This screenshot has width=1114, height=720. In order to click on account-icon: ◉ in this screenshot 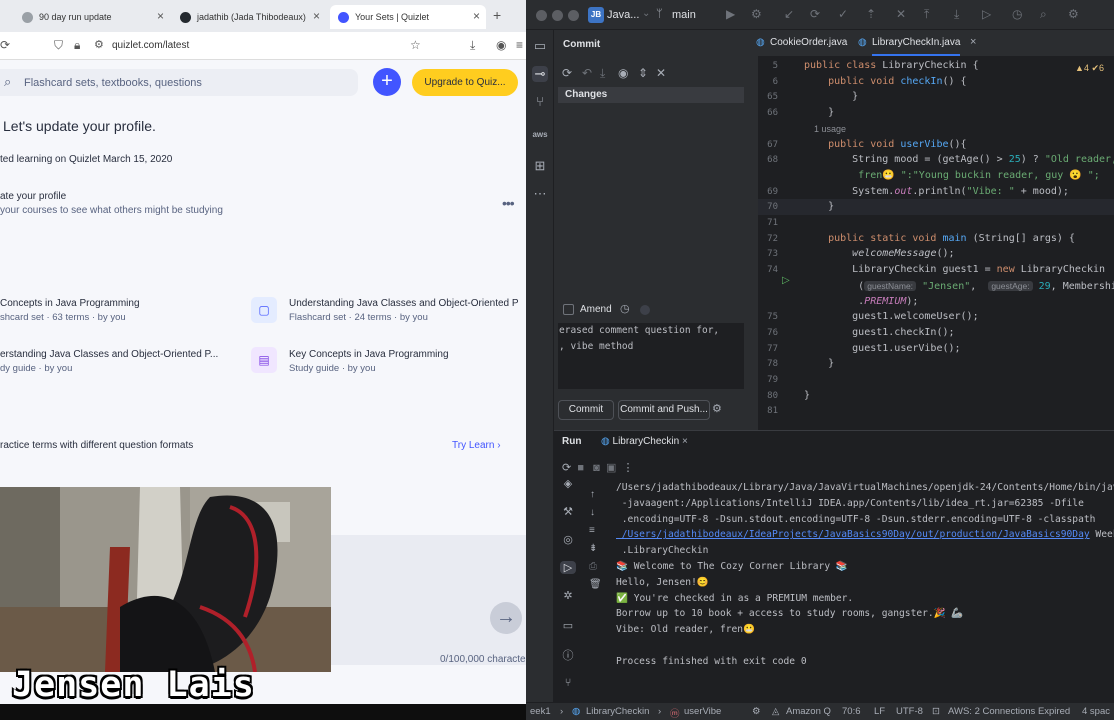, I will do `click(501, 45)`.